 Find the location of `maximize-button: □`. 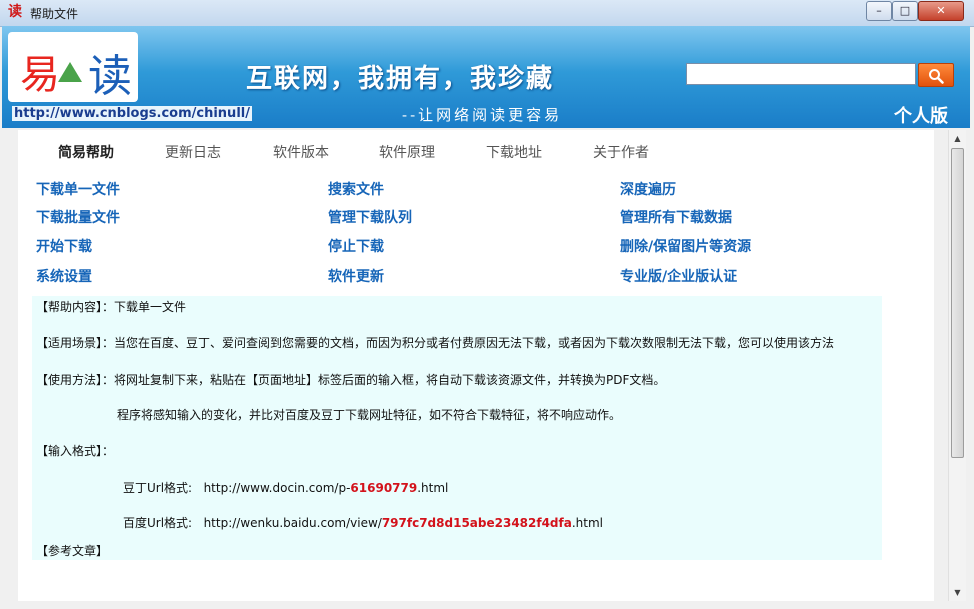

maximize-button: □ is located at coordinates (905, 11).